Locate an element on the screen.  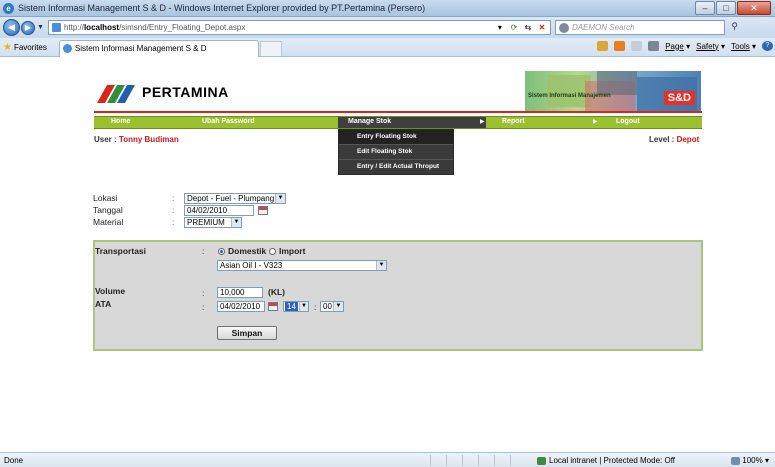
status-cells is located at coordinates (478, 460).